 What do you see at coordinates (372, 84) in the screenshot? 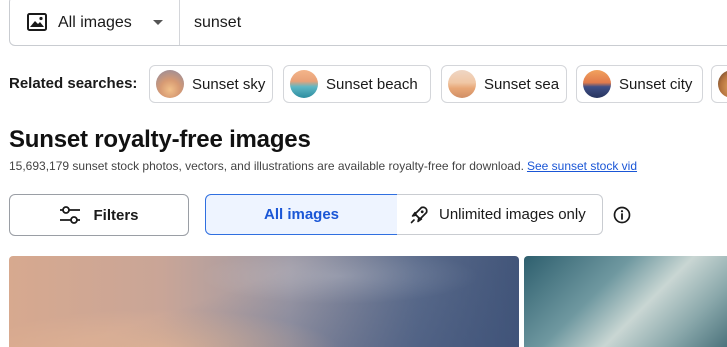
I see `chip-label: Sunset beach` at bounding box center [372, 84].